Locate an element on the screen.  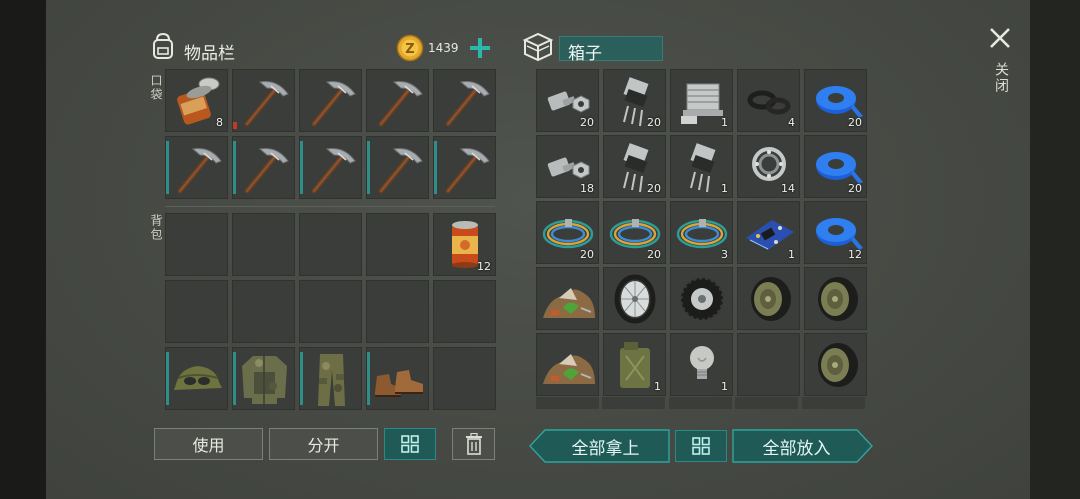
item-slot-camo-jacket is located at coordinates (263, 378).